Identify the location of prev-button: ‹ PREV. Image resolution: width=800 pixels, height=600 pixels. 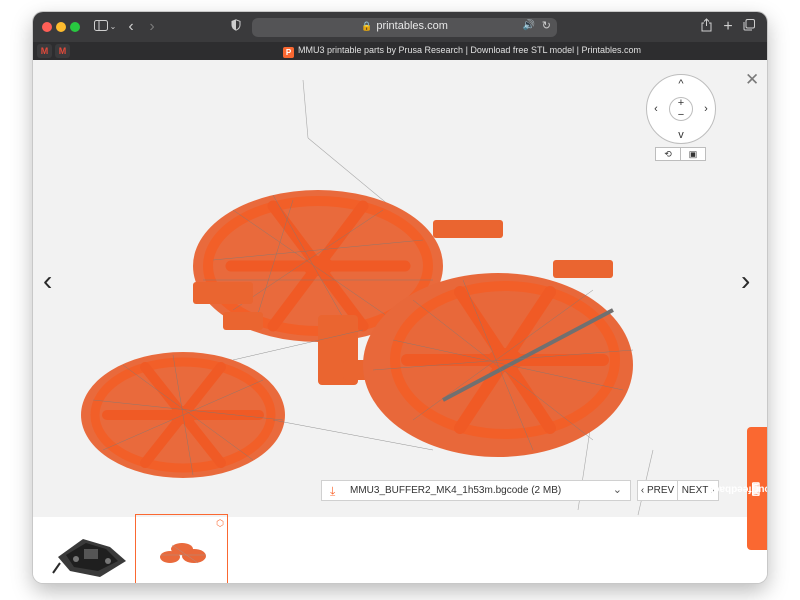
(658, 490).